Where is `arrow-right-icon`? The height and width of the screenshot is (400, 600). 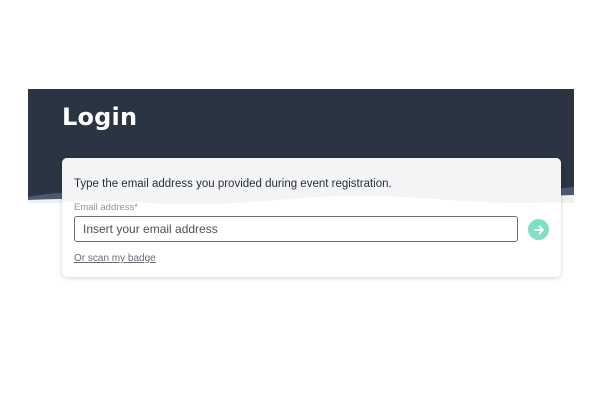
arrow-right-icon is located at coordinates (538, 229).